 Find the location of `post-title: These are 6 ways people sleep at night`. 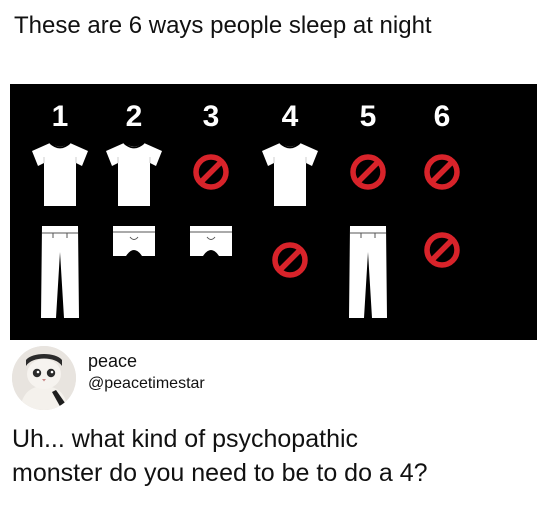

post-title: These are 6 ways people sleep at night is located at coordinates (223, 25).